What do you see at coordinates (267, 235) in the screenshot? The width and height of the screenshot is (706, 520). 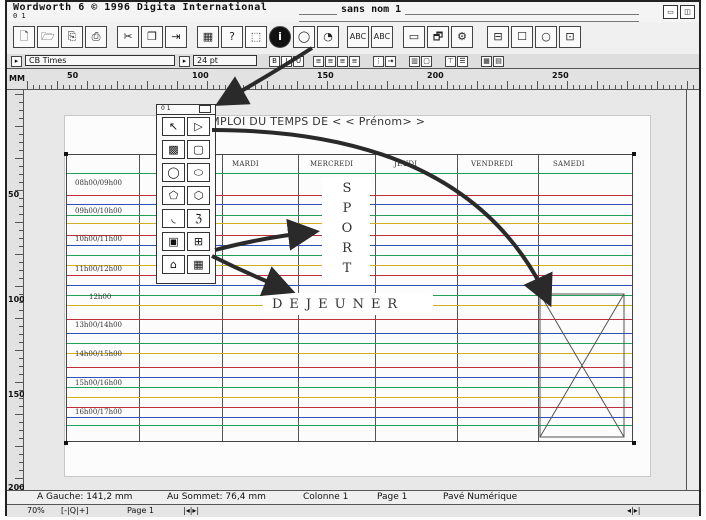 I see `arrow-palette-to-sport` at bounding box center [267, 235].